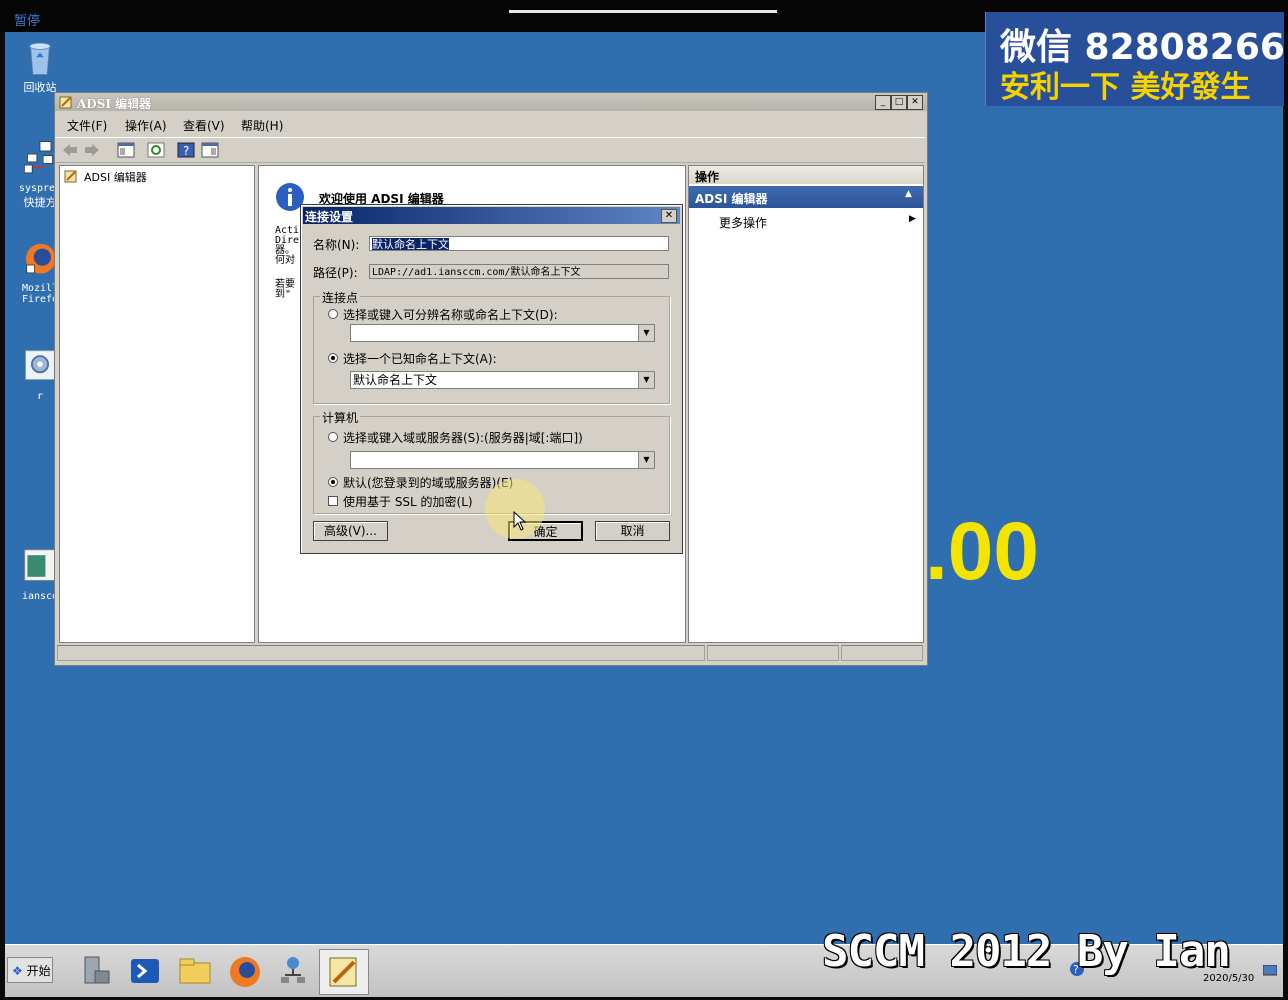 The height and width of the screenshot is (1000, 1288). Describe the element at coordinates (329, 217) in the screenshot. I see `dialog-title: 连接设置` at that location.